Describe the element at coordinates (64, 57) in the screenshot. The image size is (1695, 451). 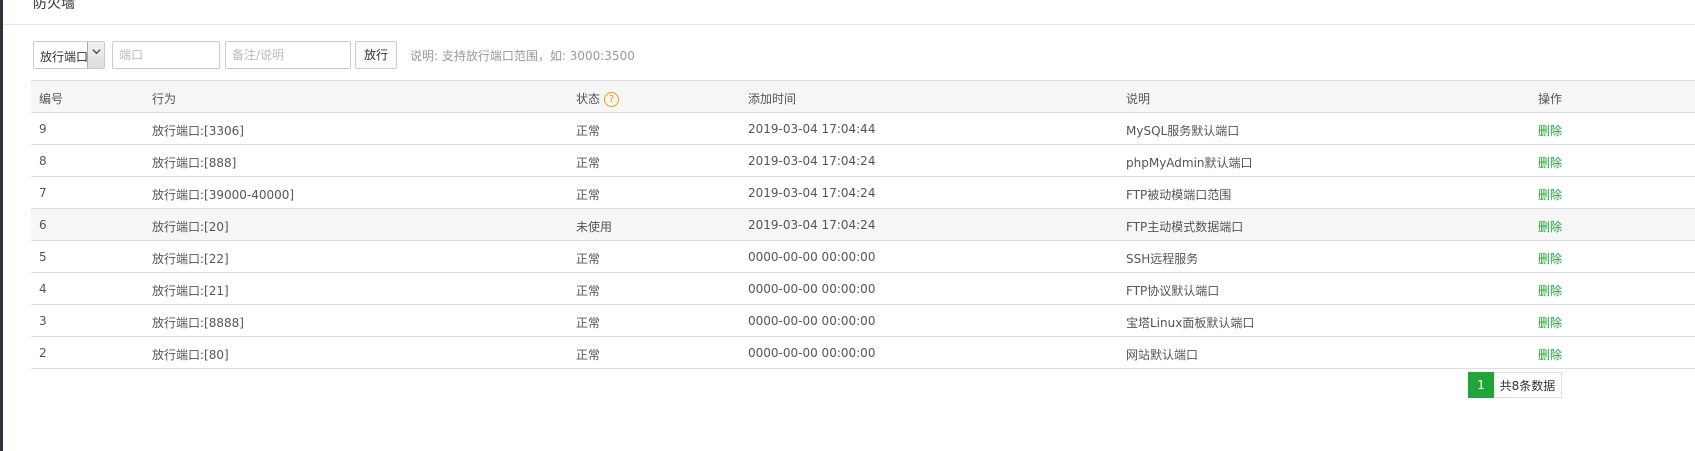
I see `rule-type-value: 放行端口` at that location.